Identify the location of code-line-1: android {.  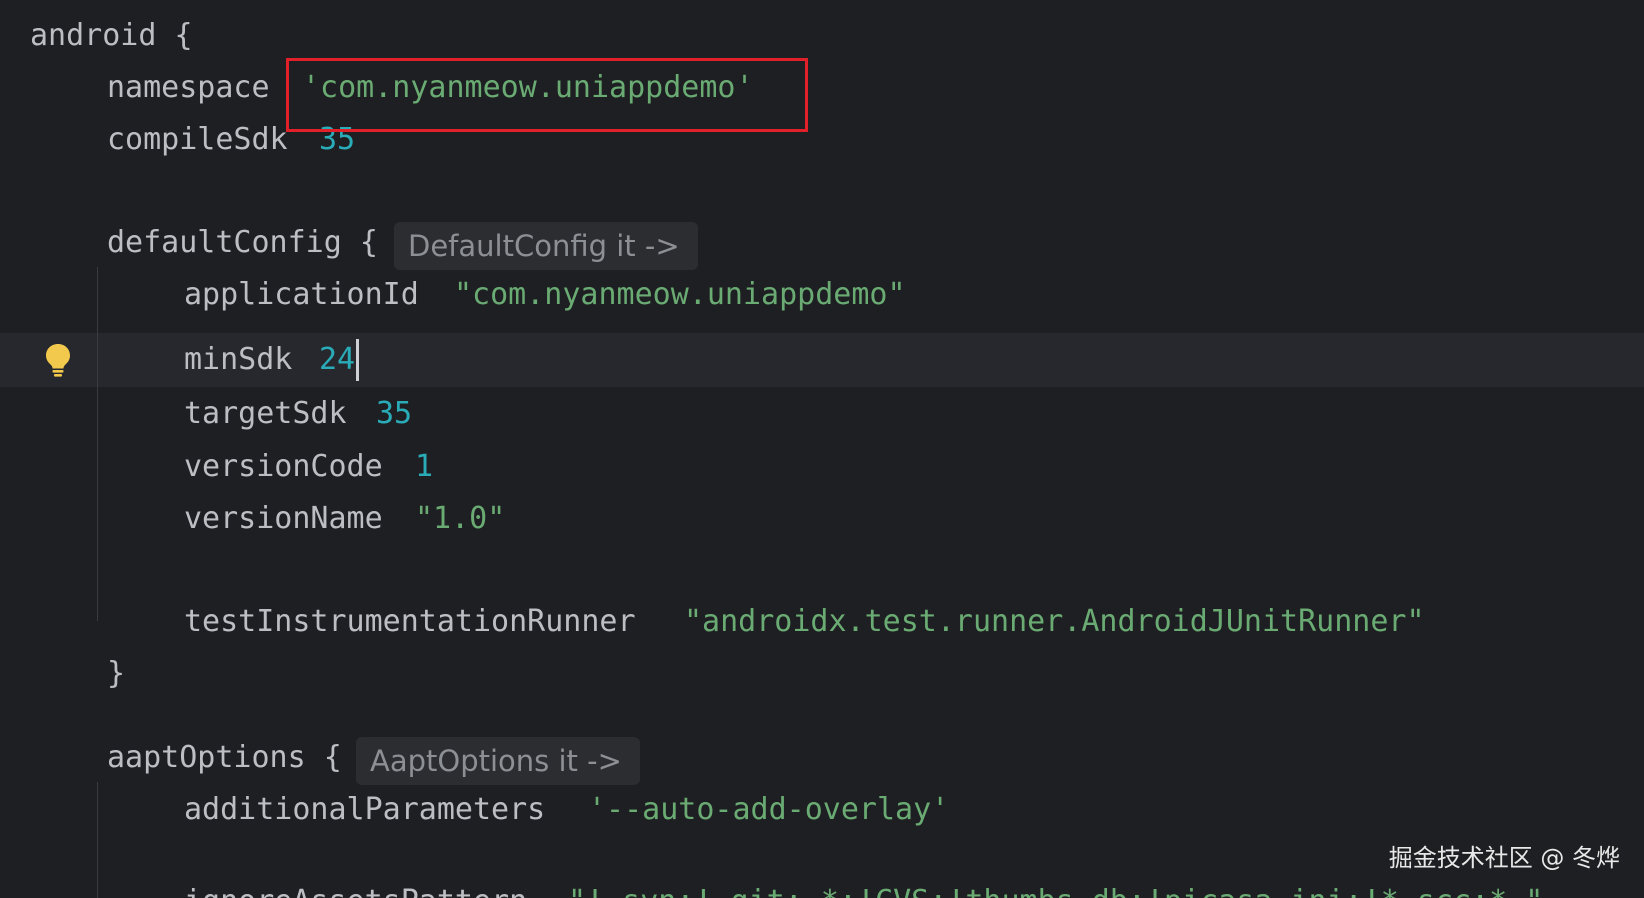
(96, 36).